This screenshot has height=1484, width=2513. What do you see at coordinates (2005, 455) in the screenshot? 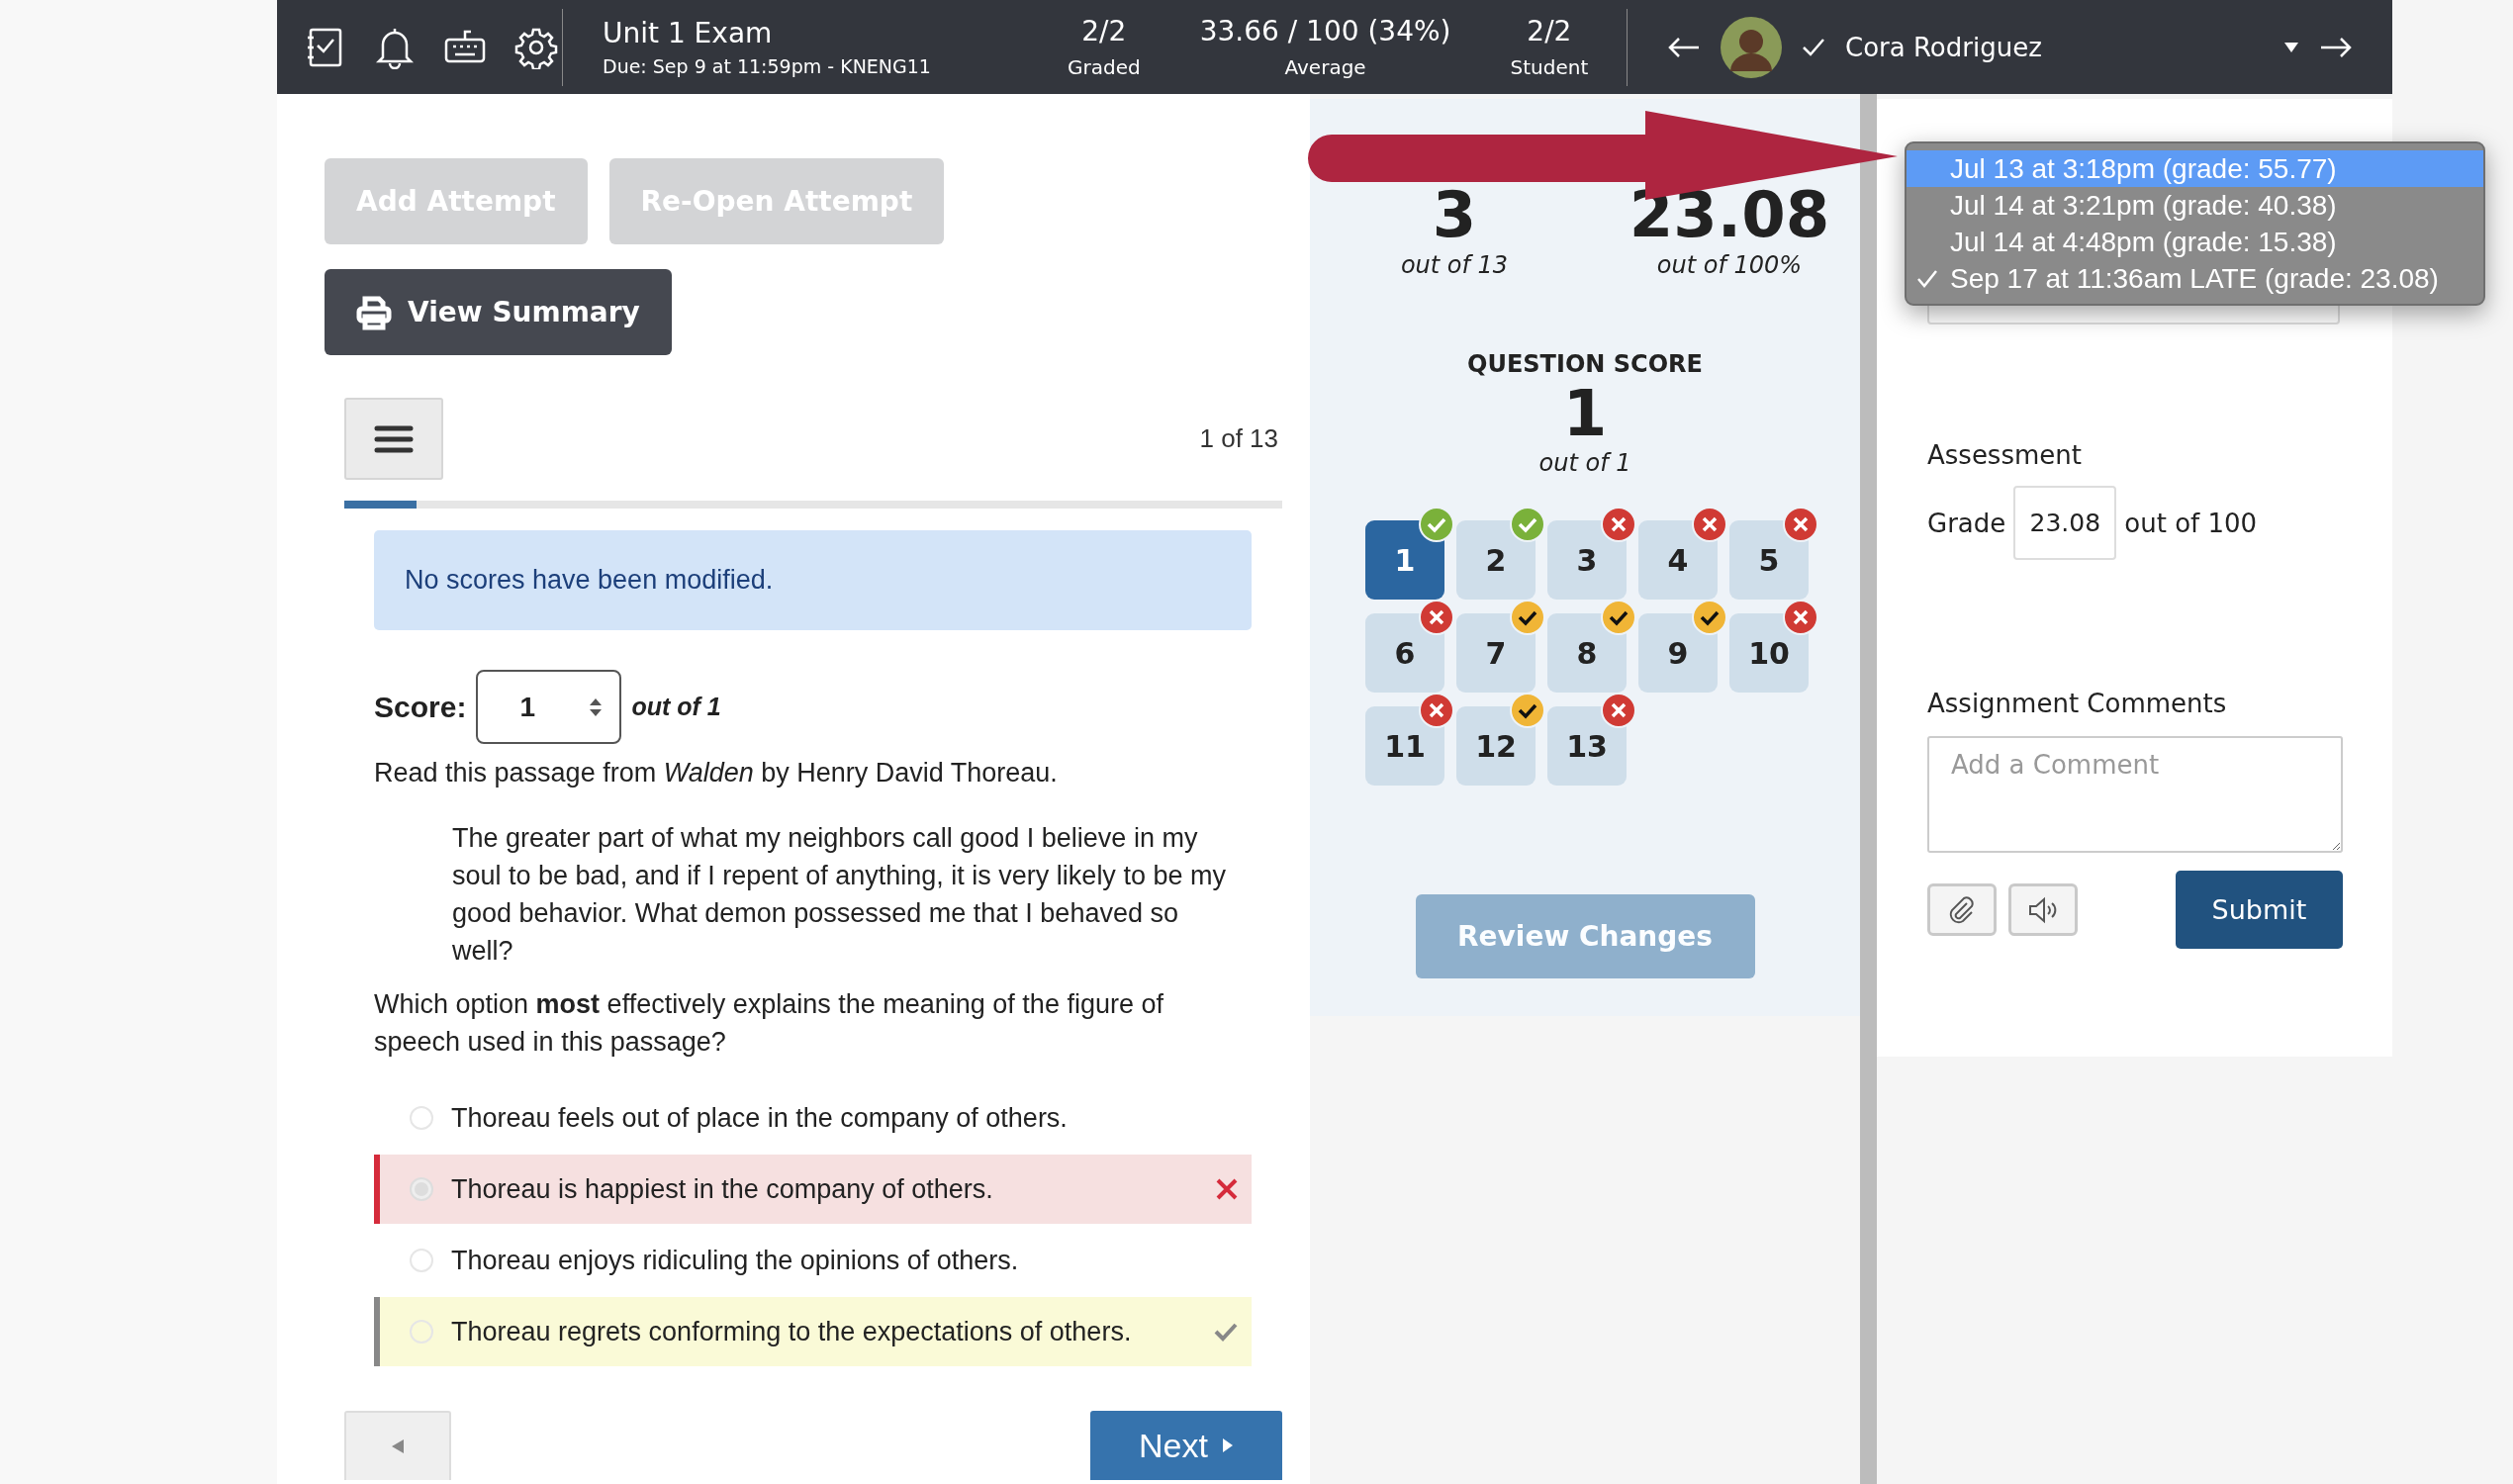
I see `section-title: Assessment` at bounding box center [2005, 455].